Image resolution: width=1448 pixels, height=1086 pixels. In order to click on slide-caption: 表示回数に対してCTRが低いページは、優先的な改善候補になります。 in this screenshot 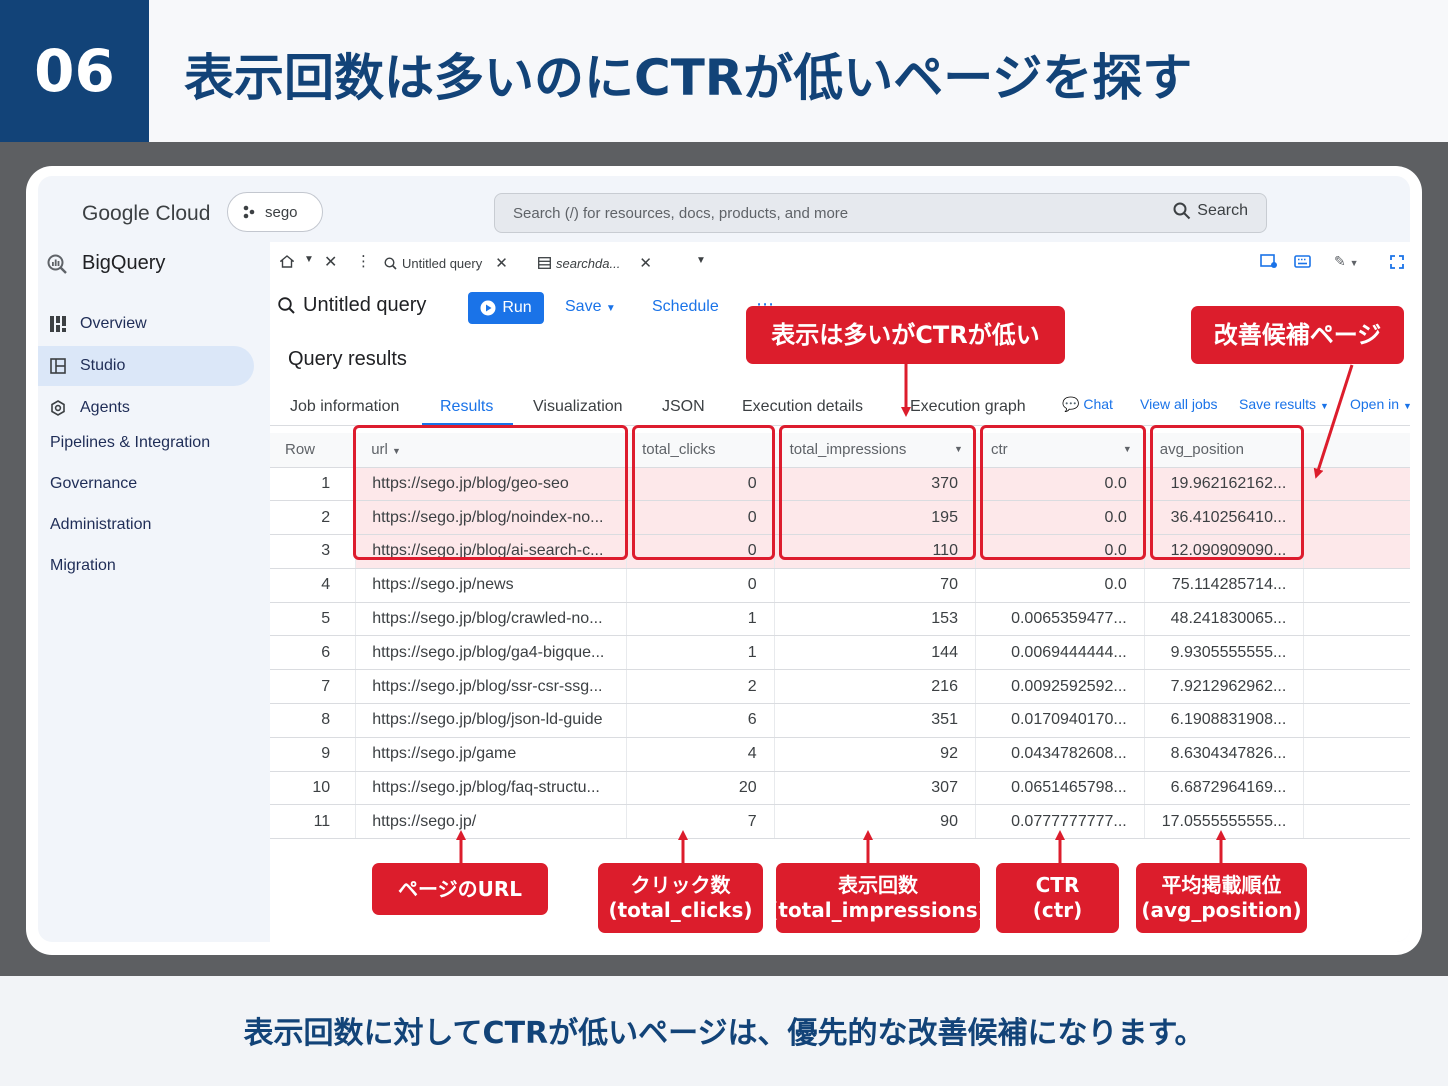, I will do `click(724, 1033)`.